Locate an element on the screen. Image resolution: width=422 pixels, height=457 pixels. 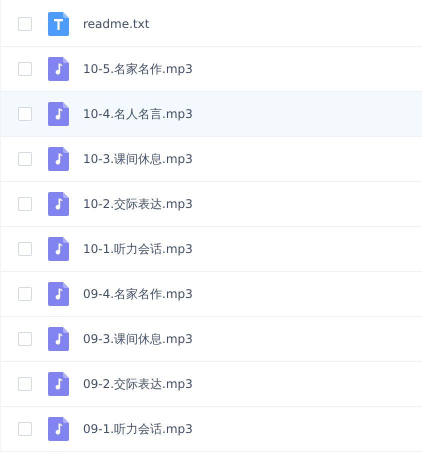
file-name: 10-4.名人名言.mp3 is located at coordinates (138, 114).